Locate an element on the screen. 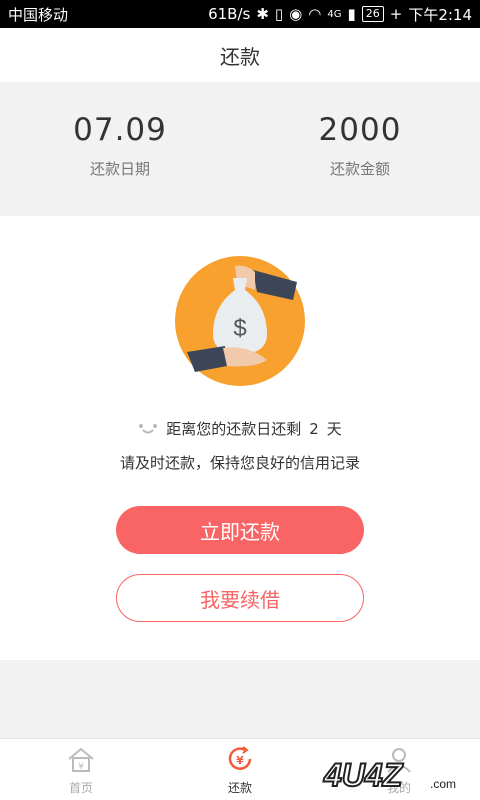 This screenshot has width=480, height=800. page-title: 还款 is located at coordinates (240, 56).